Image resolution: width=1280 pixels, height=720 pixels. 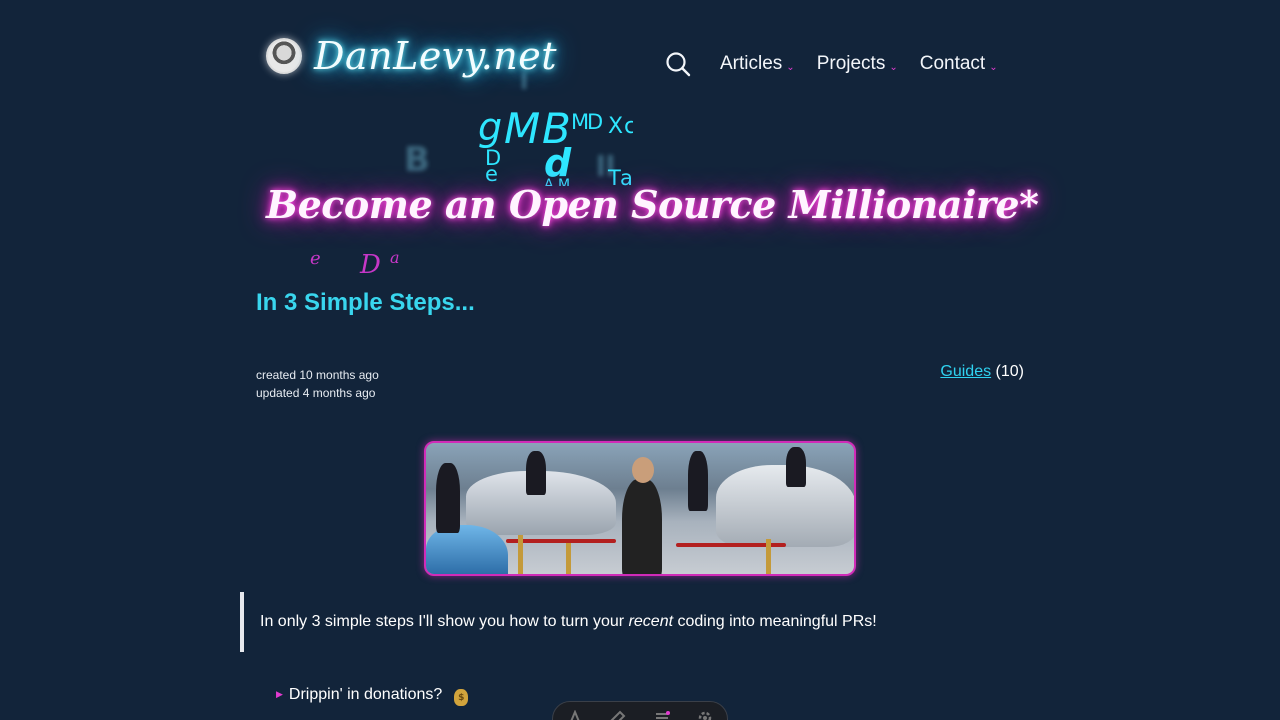 What do you see at coordinates (640, 710) in the screenshot?
I see `floating-toolbar` at bounding box center [640, 710].